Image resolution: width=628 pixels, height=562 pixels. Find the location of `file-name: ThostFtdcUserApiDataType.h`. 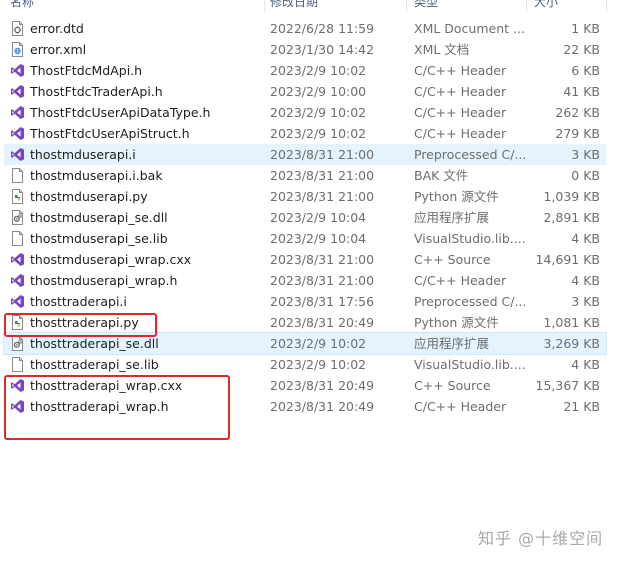

file-name: ThostFtdcUserApiDataType.h is located at coordinates (120, 112).